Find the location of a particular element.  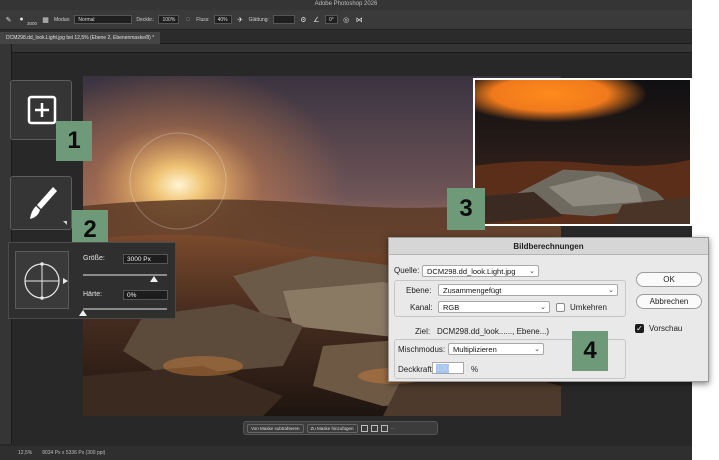

ok-button: OK is located at coordinates (669, 279).